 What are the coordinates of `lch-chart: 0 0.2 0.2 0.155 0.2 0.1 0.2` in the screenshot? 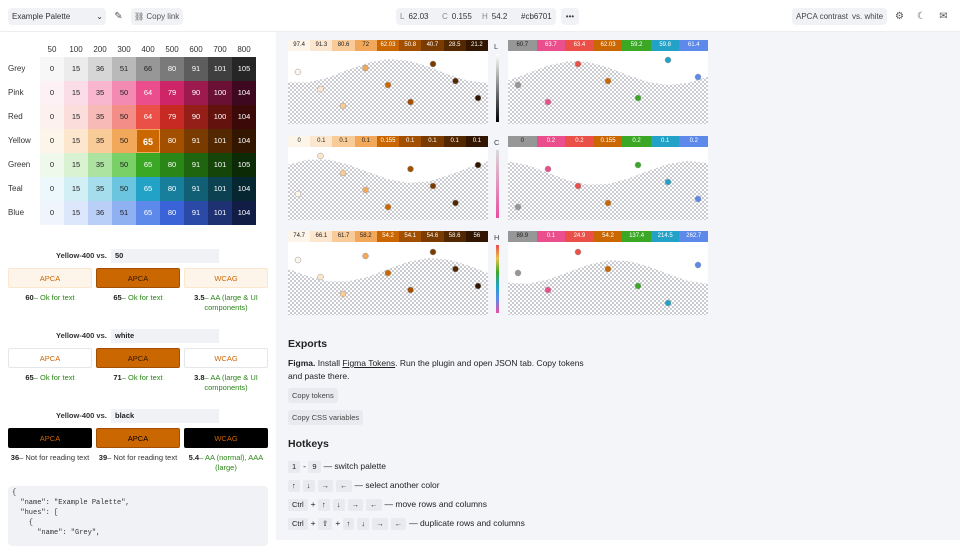 It's located at (608, 178).